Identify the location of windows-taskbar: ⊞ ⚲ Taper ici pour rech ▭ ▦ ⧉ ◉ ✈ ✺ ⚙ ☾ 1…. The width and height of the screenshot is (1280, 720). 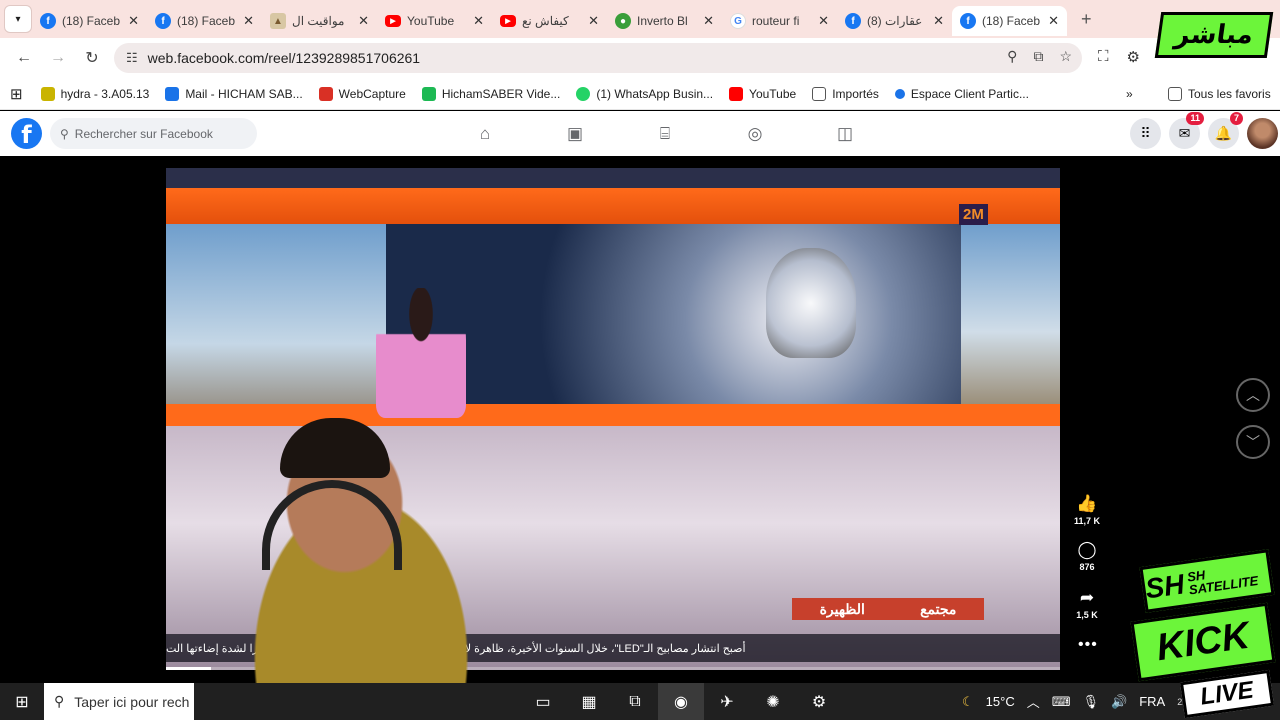
(640, 701).